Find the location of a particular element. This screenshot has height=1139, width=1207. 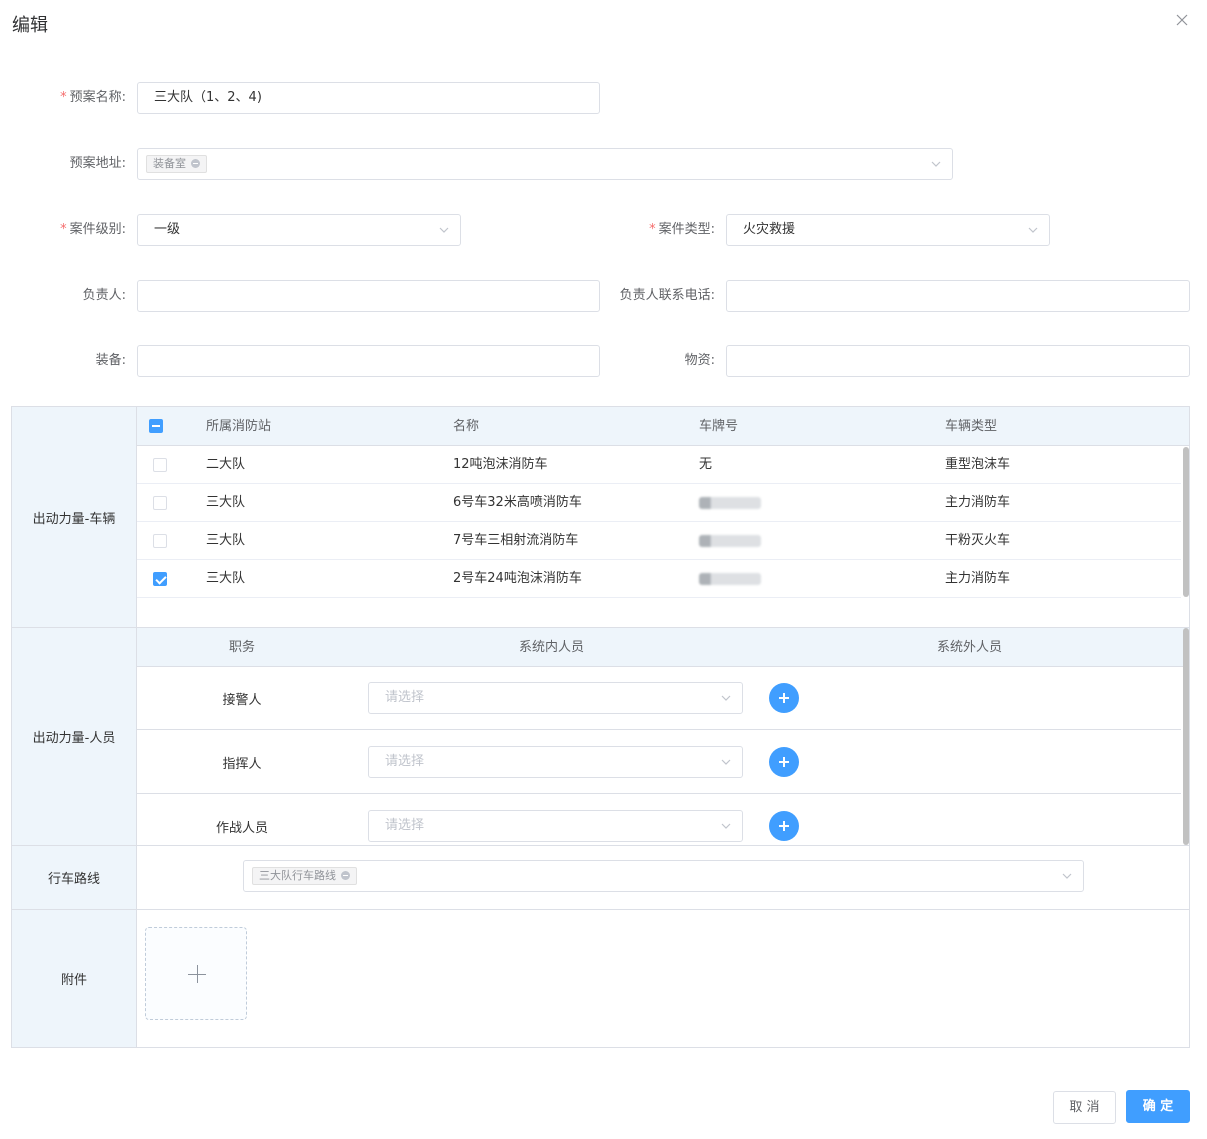

table-row: 三大队 6号车32米高喷消防车 主力消防车 is located at coordinates (659, 503).